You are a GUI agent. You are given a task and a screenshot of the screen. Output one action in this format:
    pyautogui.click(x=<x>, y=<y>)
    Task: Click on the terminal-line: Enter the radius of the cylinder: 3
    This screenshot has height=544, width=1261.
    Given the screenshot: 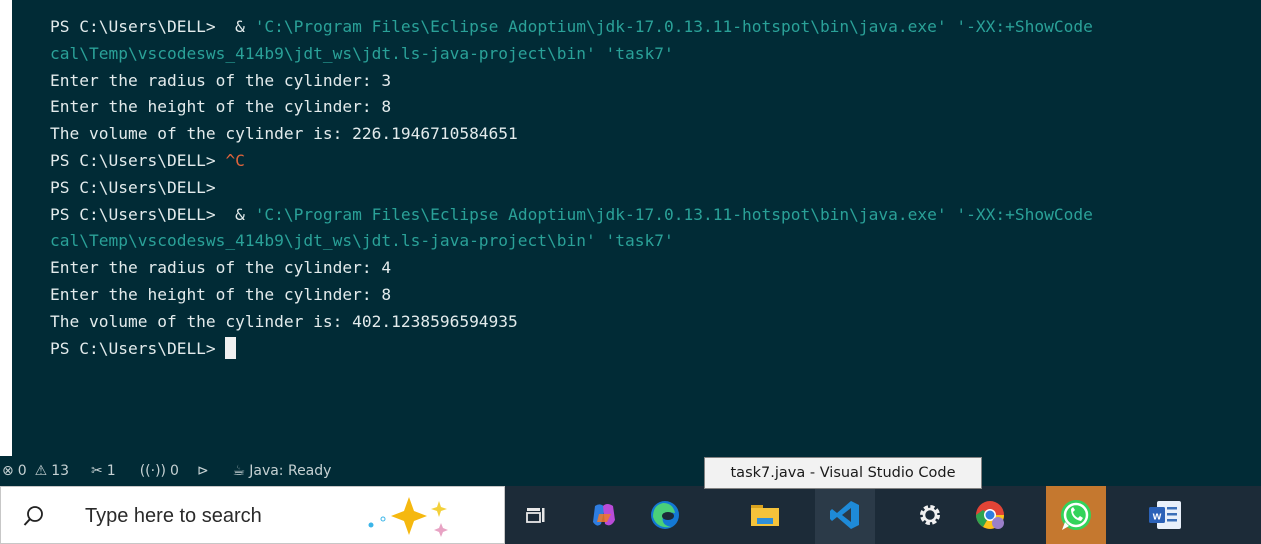 What is the action you would take?
    pyautogui.click(x=655, y=81)
    